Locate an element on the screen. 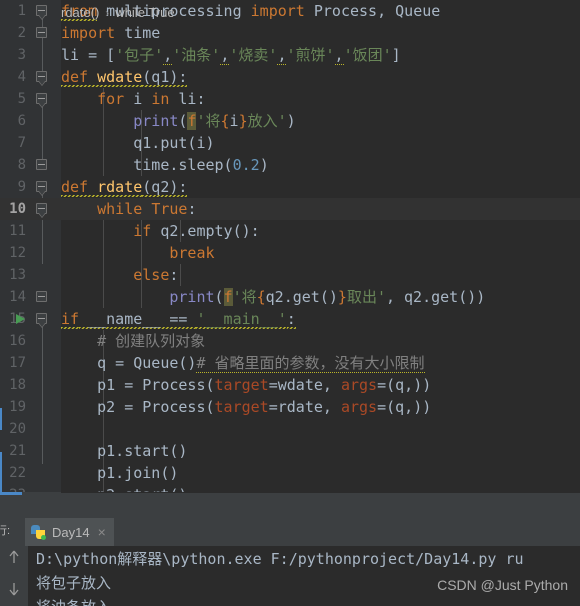 The width and height of the screenshot is (580, 606). breadcrumb-bar is located at coordinates (290, 505).